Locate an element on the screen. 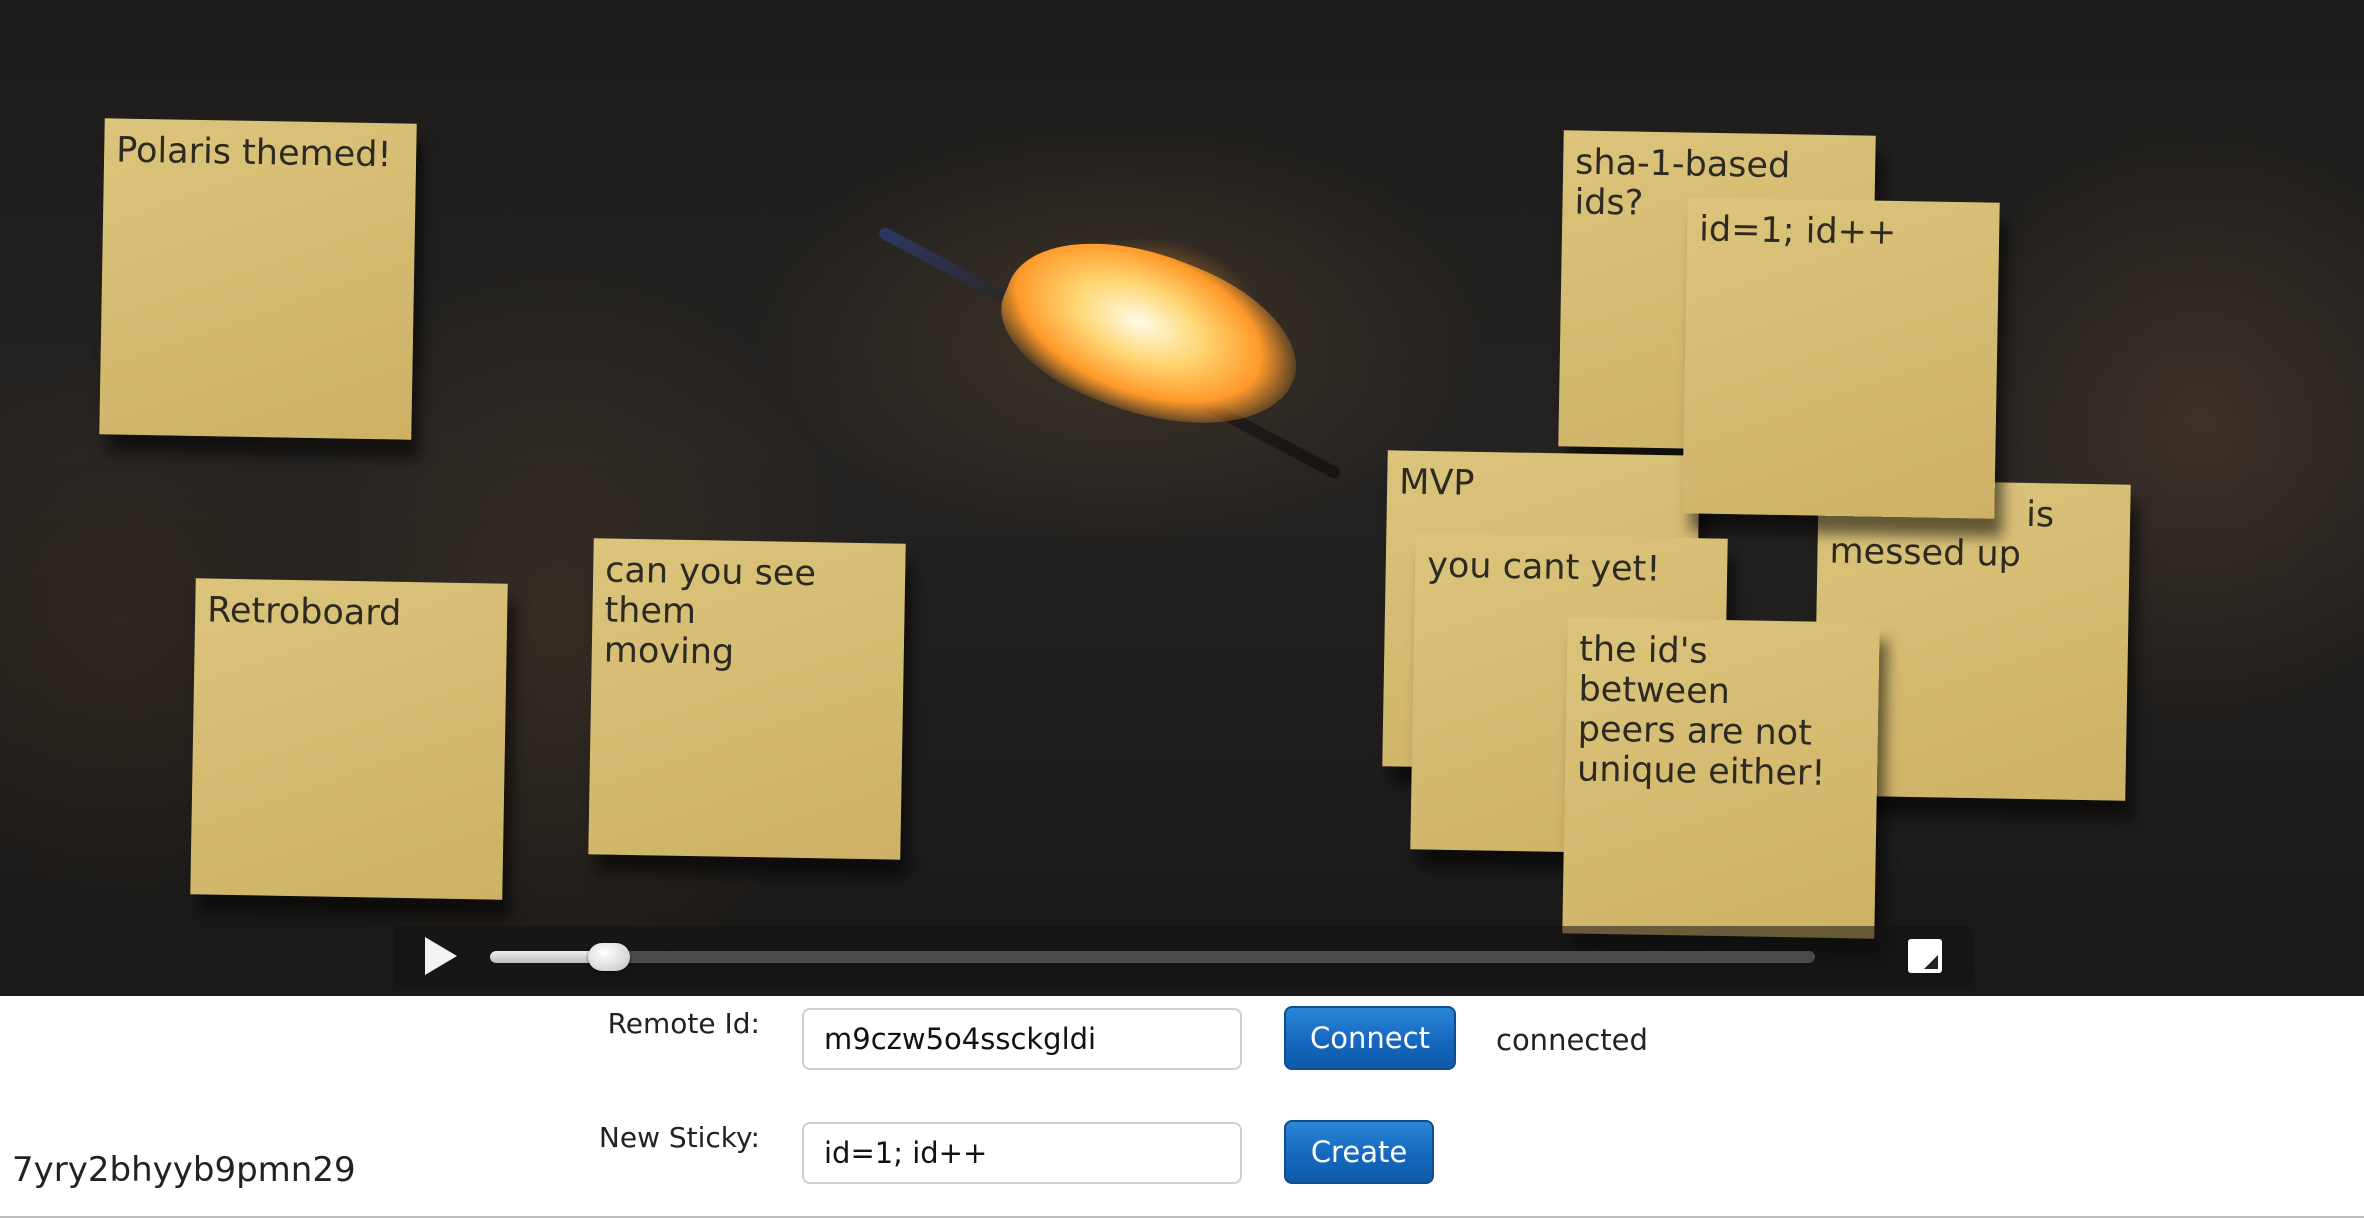 The height and width of the screenshot is (1218, 2364). sticky-text: MVP is located at coordinates (1436, 483).